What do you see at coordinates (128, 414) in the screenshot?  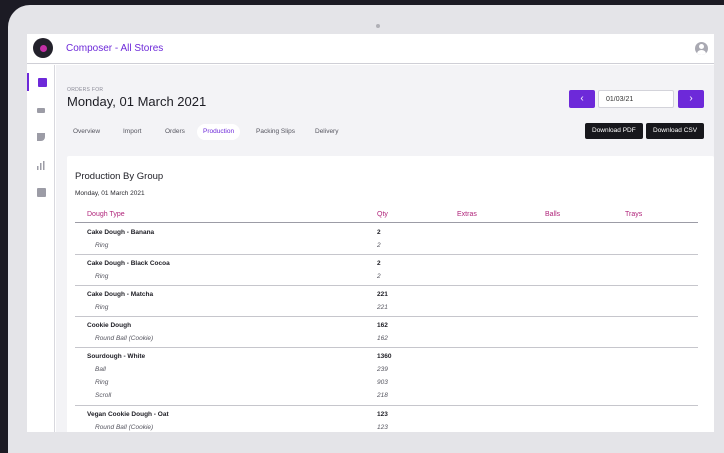 I see `group-name: Vegan Cookie Dough - Oat` at bounding box center [128, 414].